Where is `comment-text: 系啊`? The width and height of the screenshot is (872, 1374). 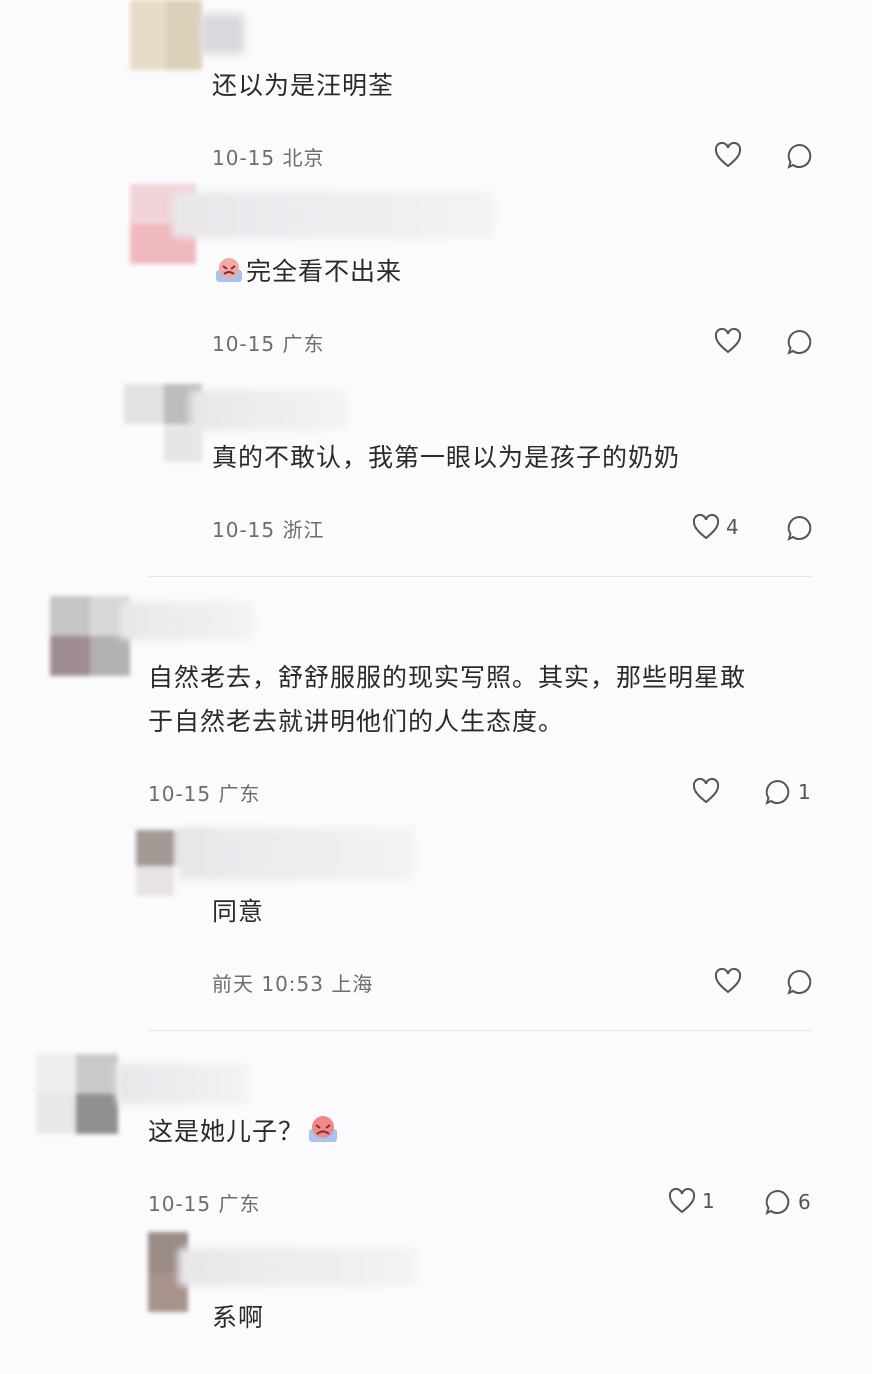 comment-text: 系啊 is located at coordinates (238, 1318).